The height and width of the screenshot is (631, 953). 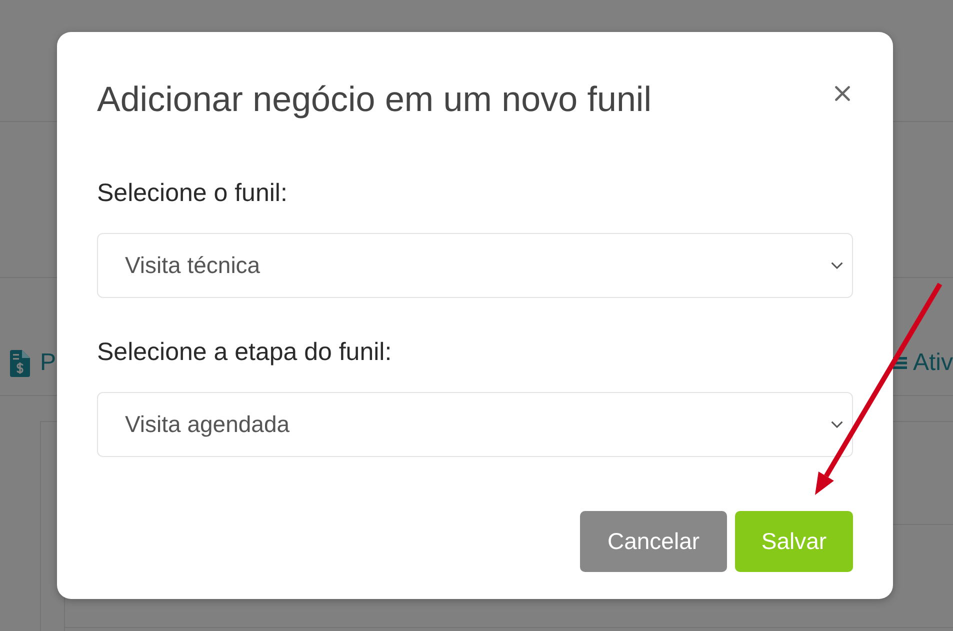 What do you see at coordinates (653, 541) in the screenshot?
I see `cancel-button: Cancelar` at bounding box center [653, 541].